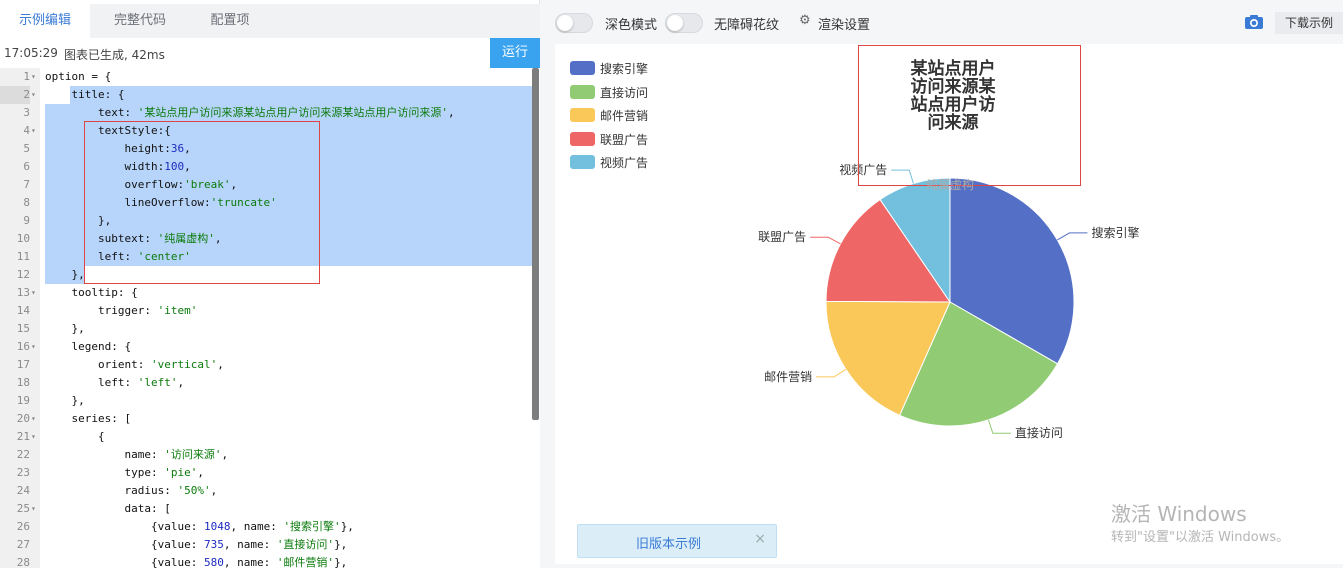 The height and width of the screenshot is (568, 1343). Describe the element at coordinates (23, 256) in the screenshot. I see `line-number: 11` at that location.